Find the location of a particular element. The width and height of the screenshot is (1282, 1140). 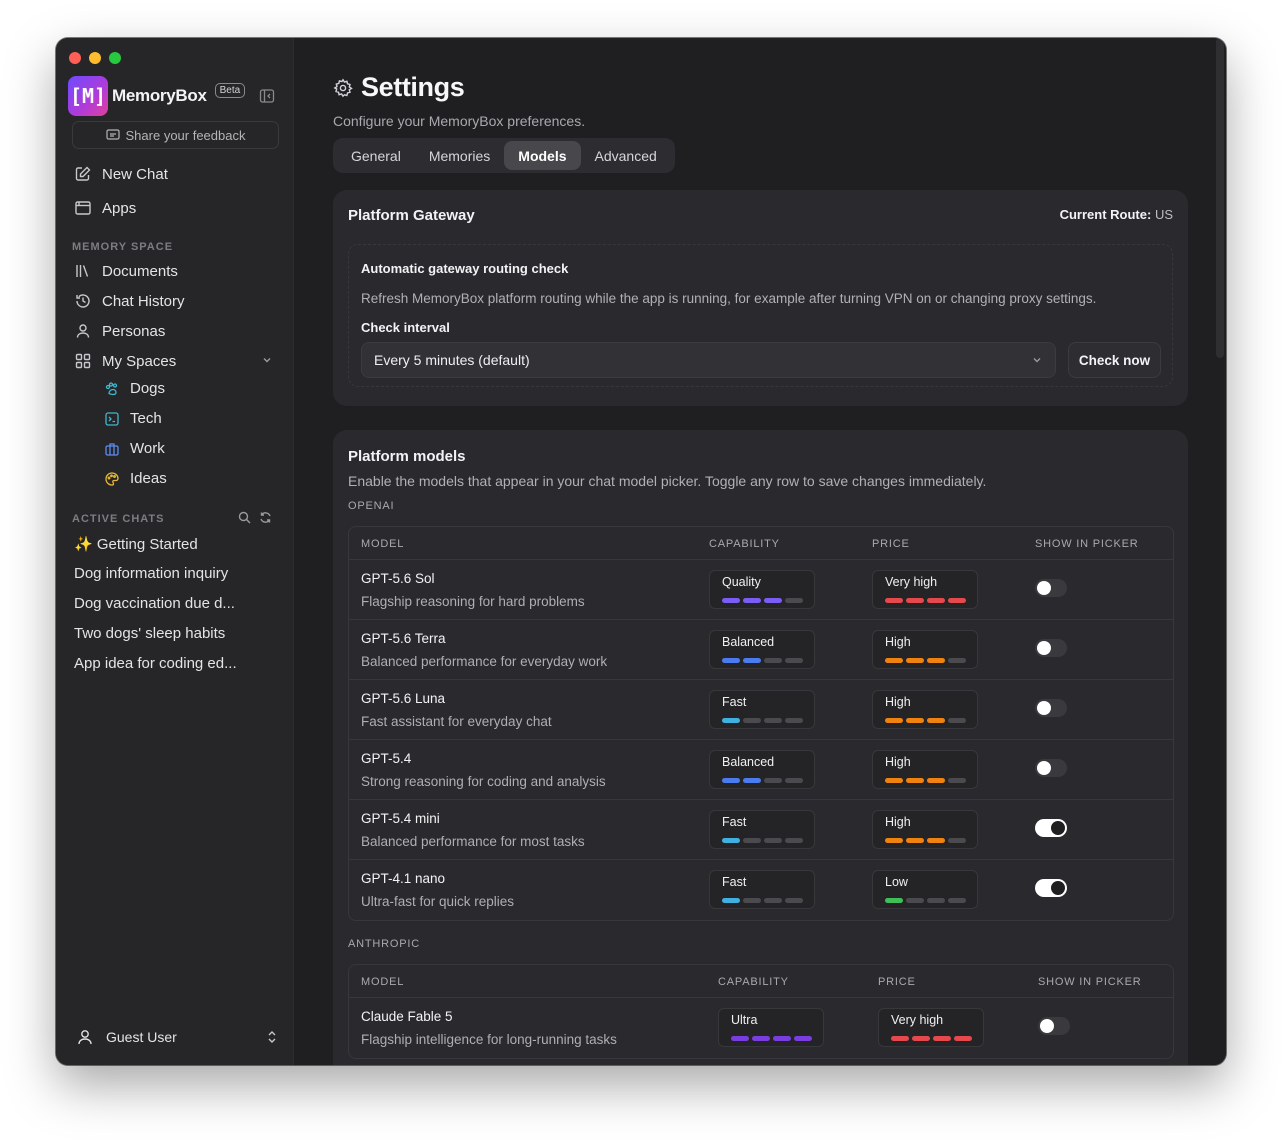

brand: [M] MemoryBox Beta is located at coordinates (157, 96).